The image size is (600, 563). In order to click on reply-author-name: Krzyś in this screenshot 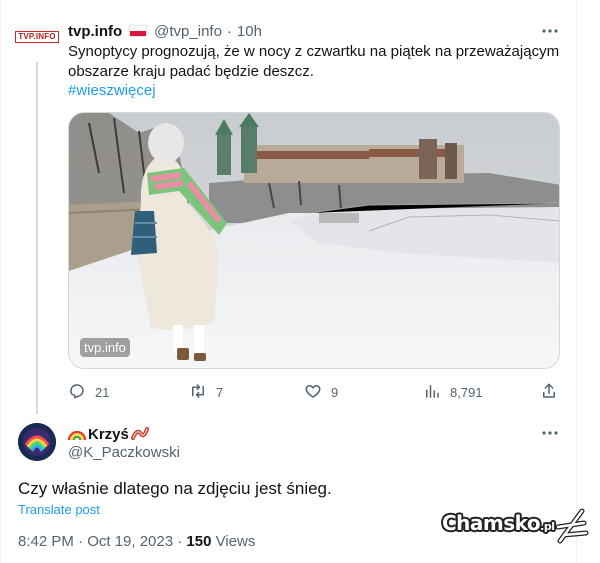, I will do `click(108, 434)`.